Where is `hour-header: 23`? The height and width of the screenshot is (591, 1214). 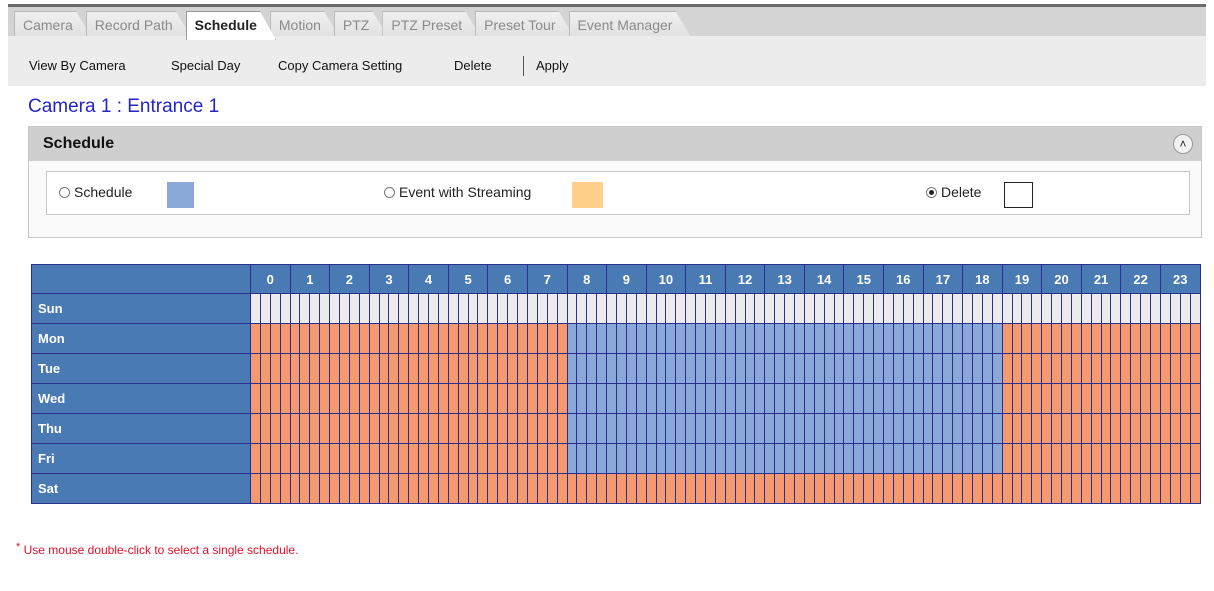
hour-header: 23 is located at coordinates (1180, 279).